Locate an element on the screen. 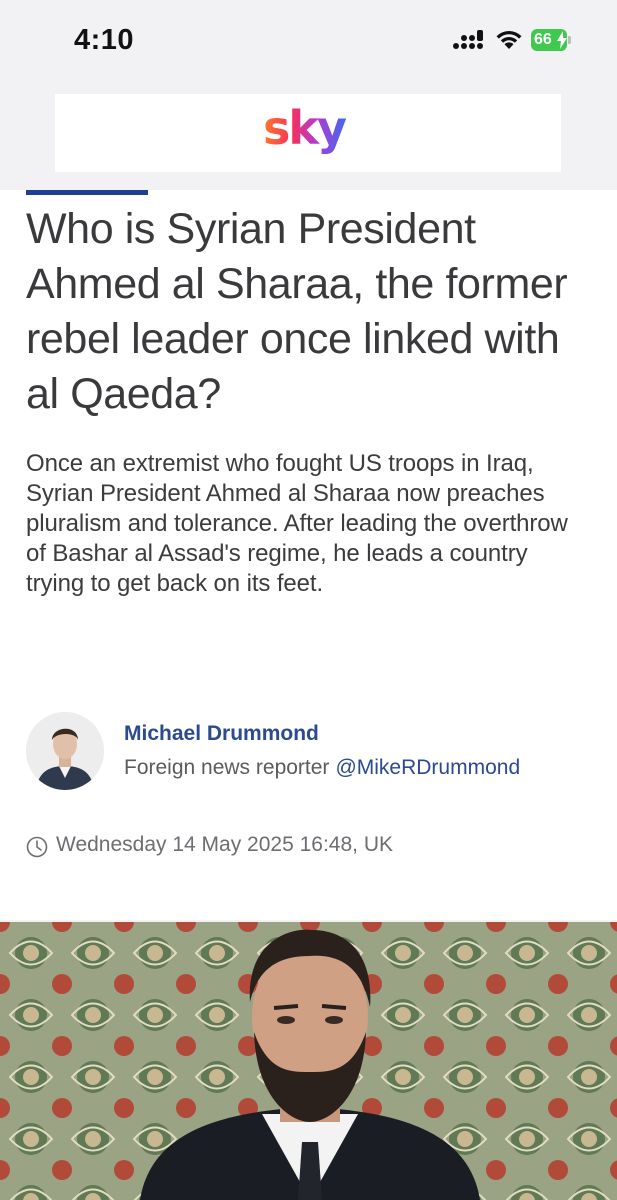 This screenshot has width=617, height=1200. author-byline: Foreign news reporter @MikeRDrummond is located at coordinates (322, 768).